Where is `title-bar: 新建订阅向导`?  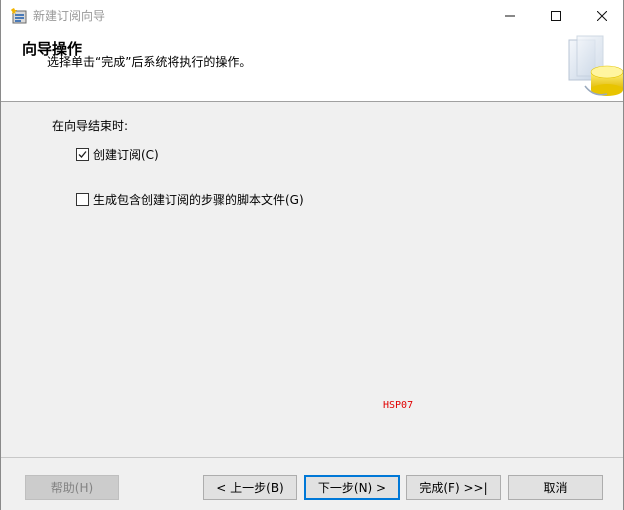 title-bar: 新建订阅向导 is located at coordinates (312, 16).